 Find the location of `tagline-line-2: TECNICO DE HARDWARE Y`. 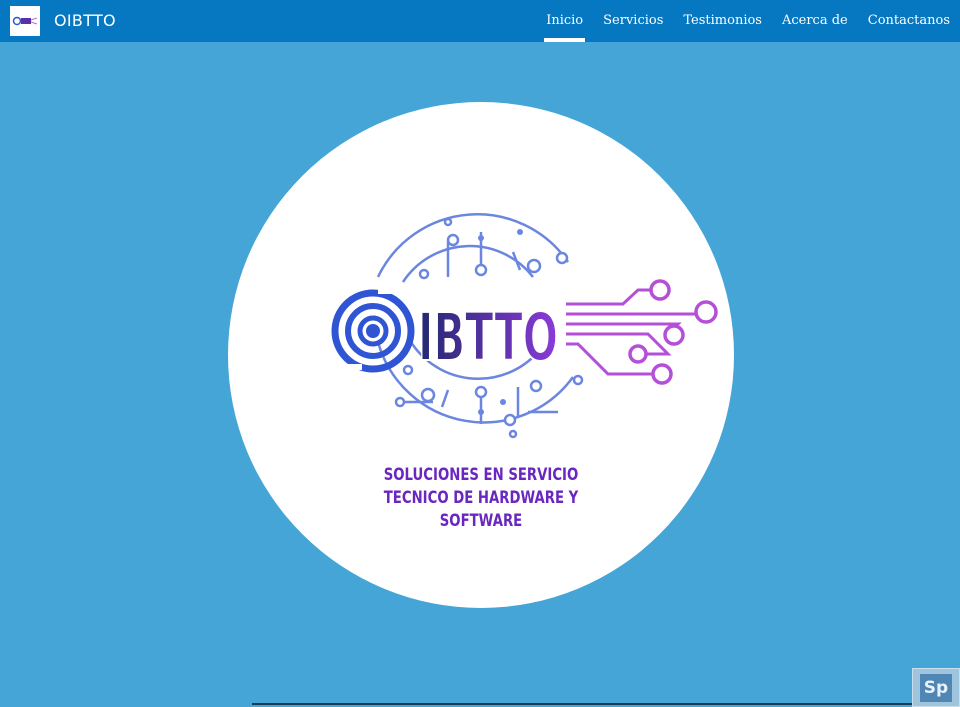

tagline-line-2: TECNICO DE HARDWARE Y is located at coordinates (481, 498).